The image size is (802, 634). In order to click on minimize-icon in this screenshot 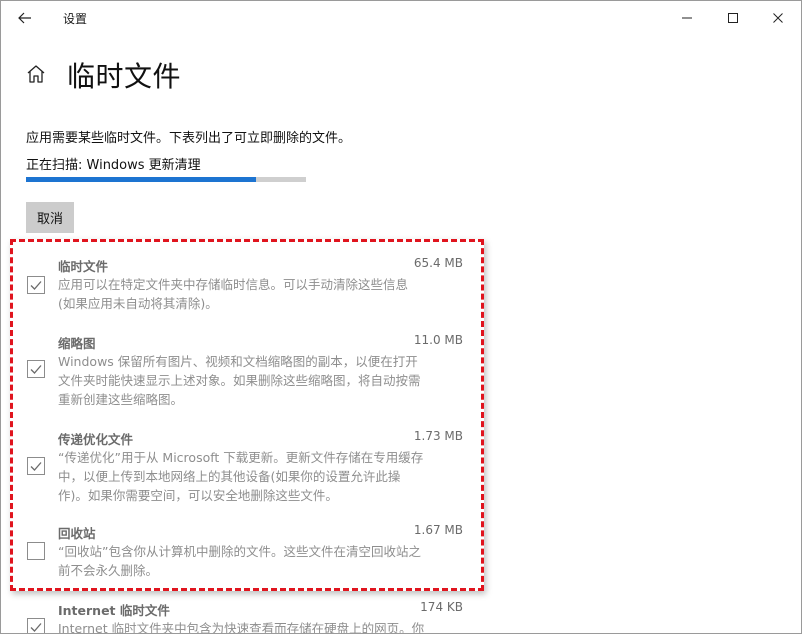, I will do `click(687, 18)`.